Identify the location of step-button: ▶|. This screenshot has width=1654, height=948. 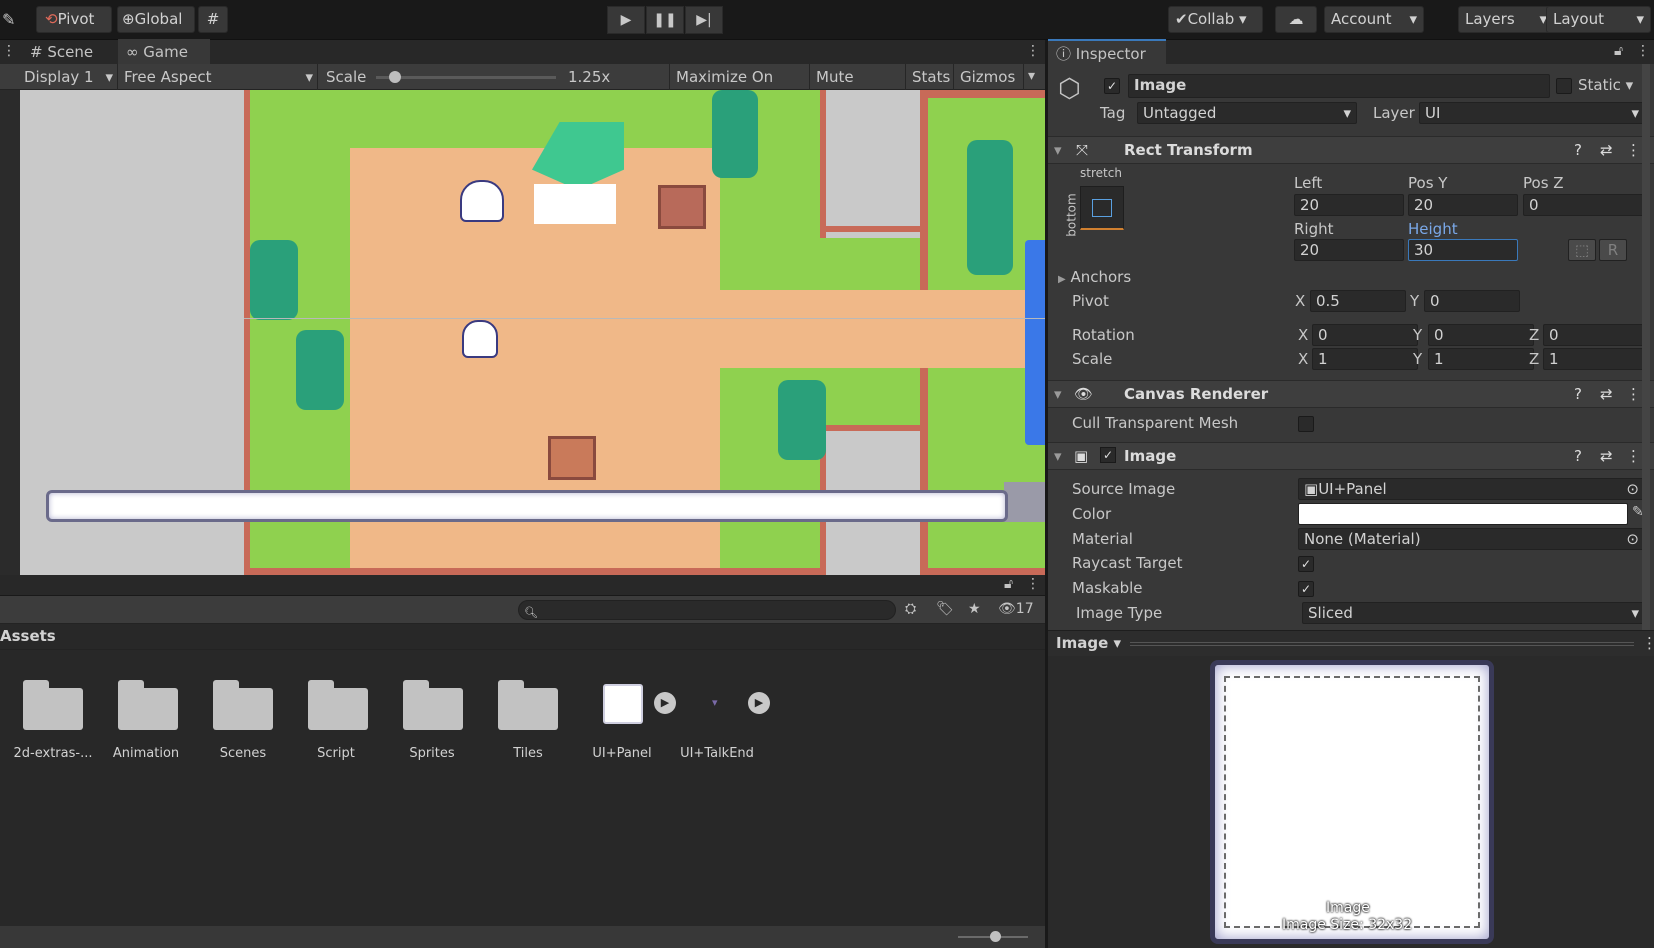
(704, 20).